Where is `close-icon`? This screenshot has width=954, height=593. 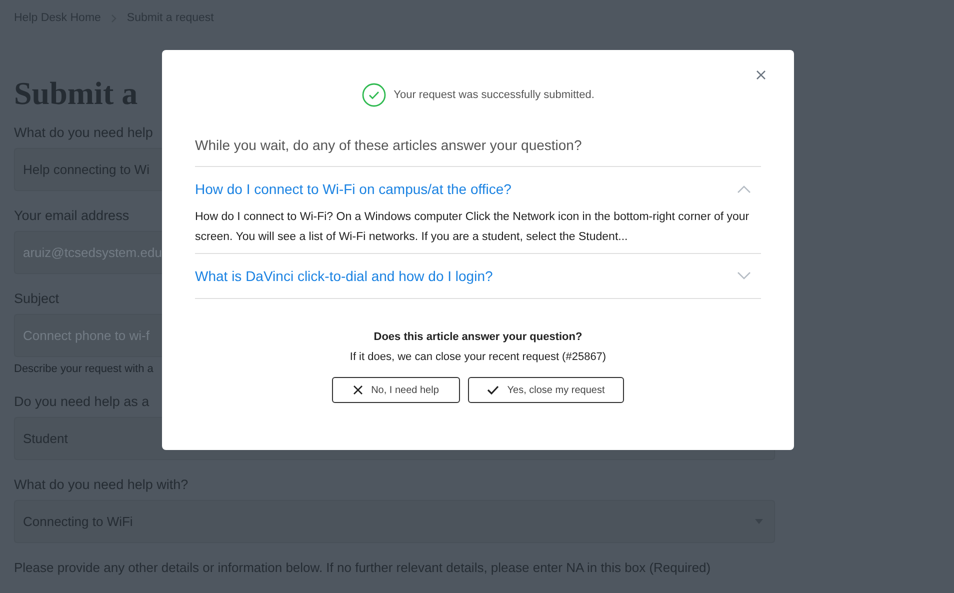 close-icon is located at coordinates (358, 390).